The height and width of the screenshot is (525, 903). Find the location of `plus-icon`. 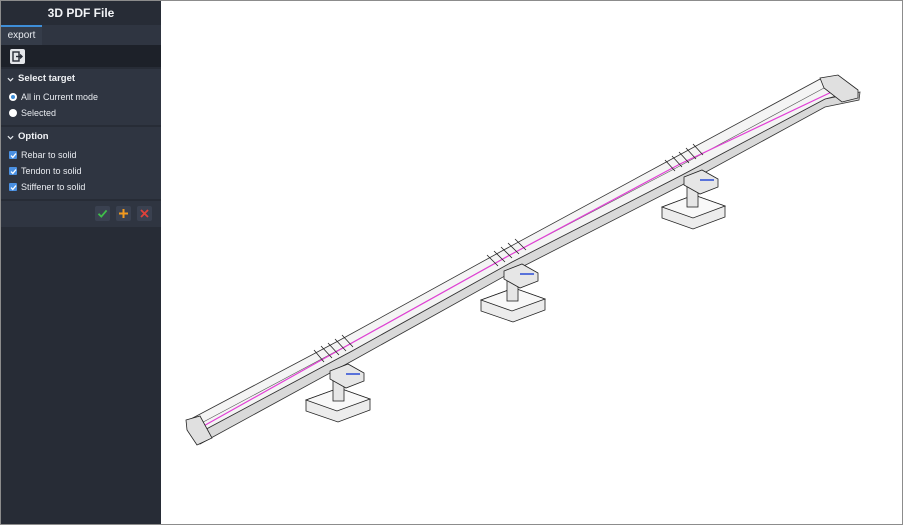

plus-icon is located at coordinates (123, 213).